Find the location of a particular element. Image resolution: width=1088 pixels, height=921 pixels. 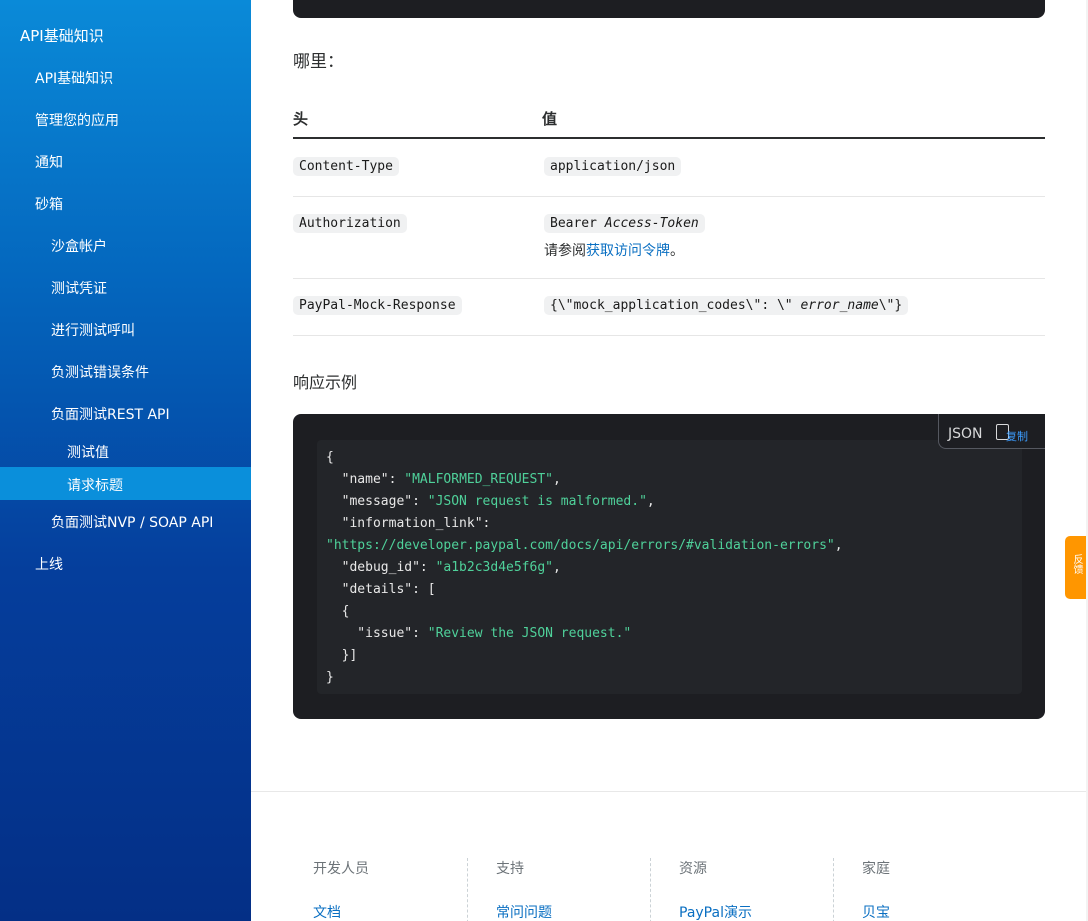

value-mock-suffix: \"} is located at coordinates (890, 305).